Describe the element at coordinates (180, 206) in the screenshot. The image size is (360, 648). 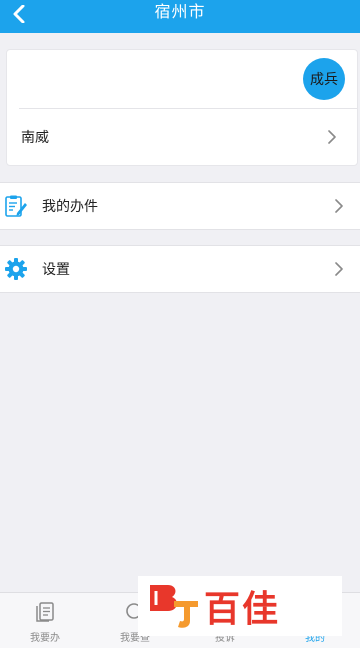
I see `menu-item-my-cases: 我的办件` at that location.